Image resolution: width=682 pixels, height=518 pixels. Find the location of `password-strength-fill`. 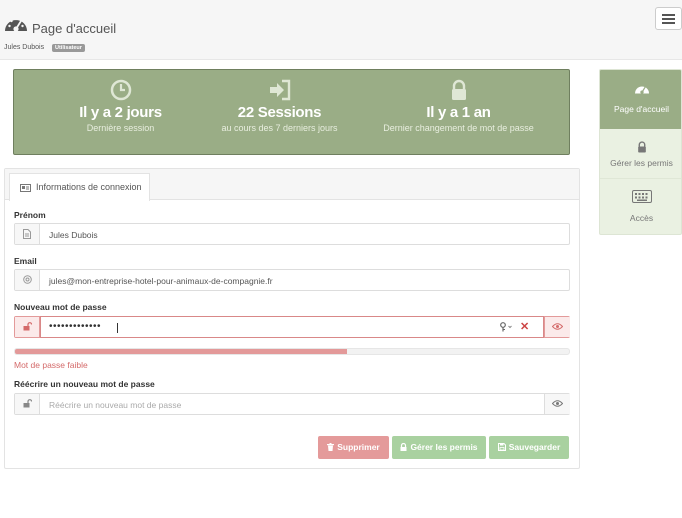

password-strength-fill is located at coordinates (181, 351).